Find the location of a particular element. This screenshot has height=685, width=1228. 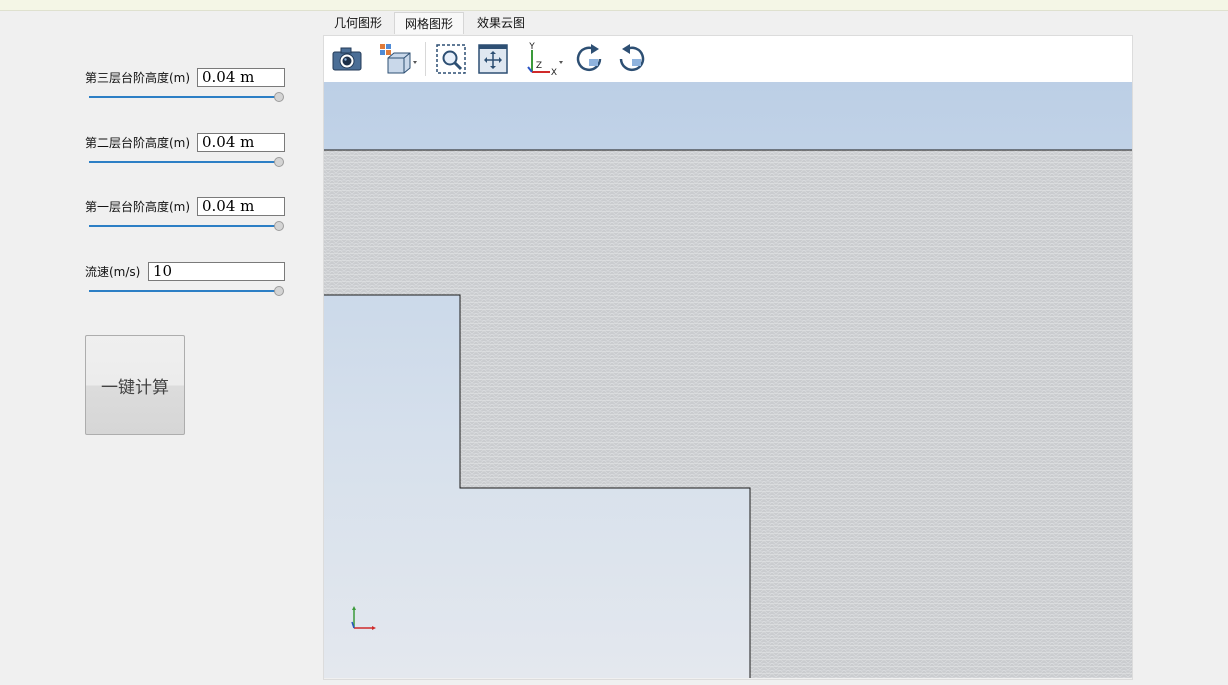

one-click-calculate-button: 一键计算 is located at coordinates (135, 385).